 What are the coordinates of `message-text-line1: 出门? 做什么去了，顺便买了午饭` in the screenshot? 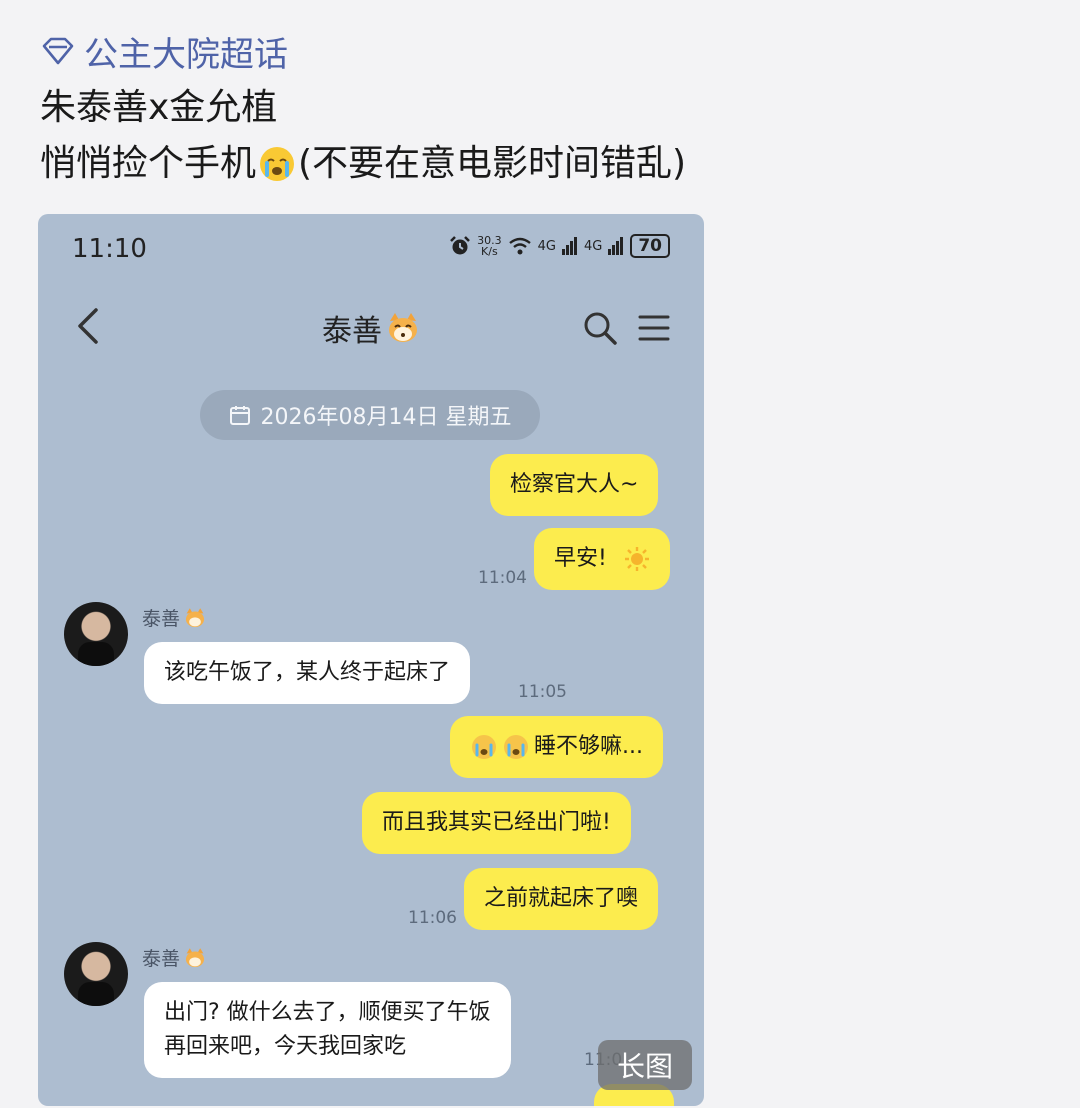 It's located at (327, 1012).